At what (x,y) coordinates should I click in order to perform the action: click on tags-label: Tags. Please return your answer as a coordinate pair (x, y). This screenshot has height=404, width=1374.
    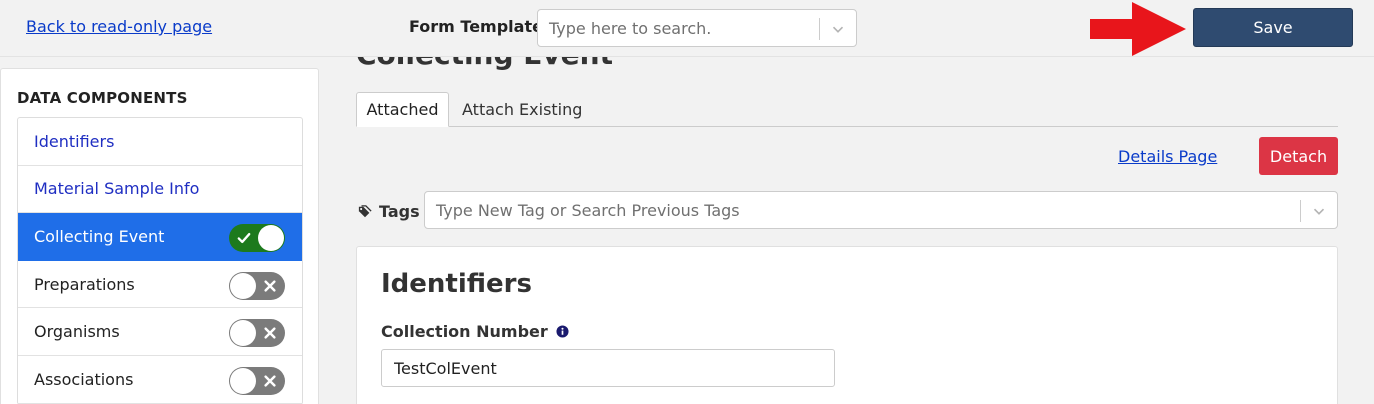
    Looking at the image, I should click on (389, 211).